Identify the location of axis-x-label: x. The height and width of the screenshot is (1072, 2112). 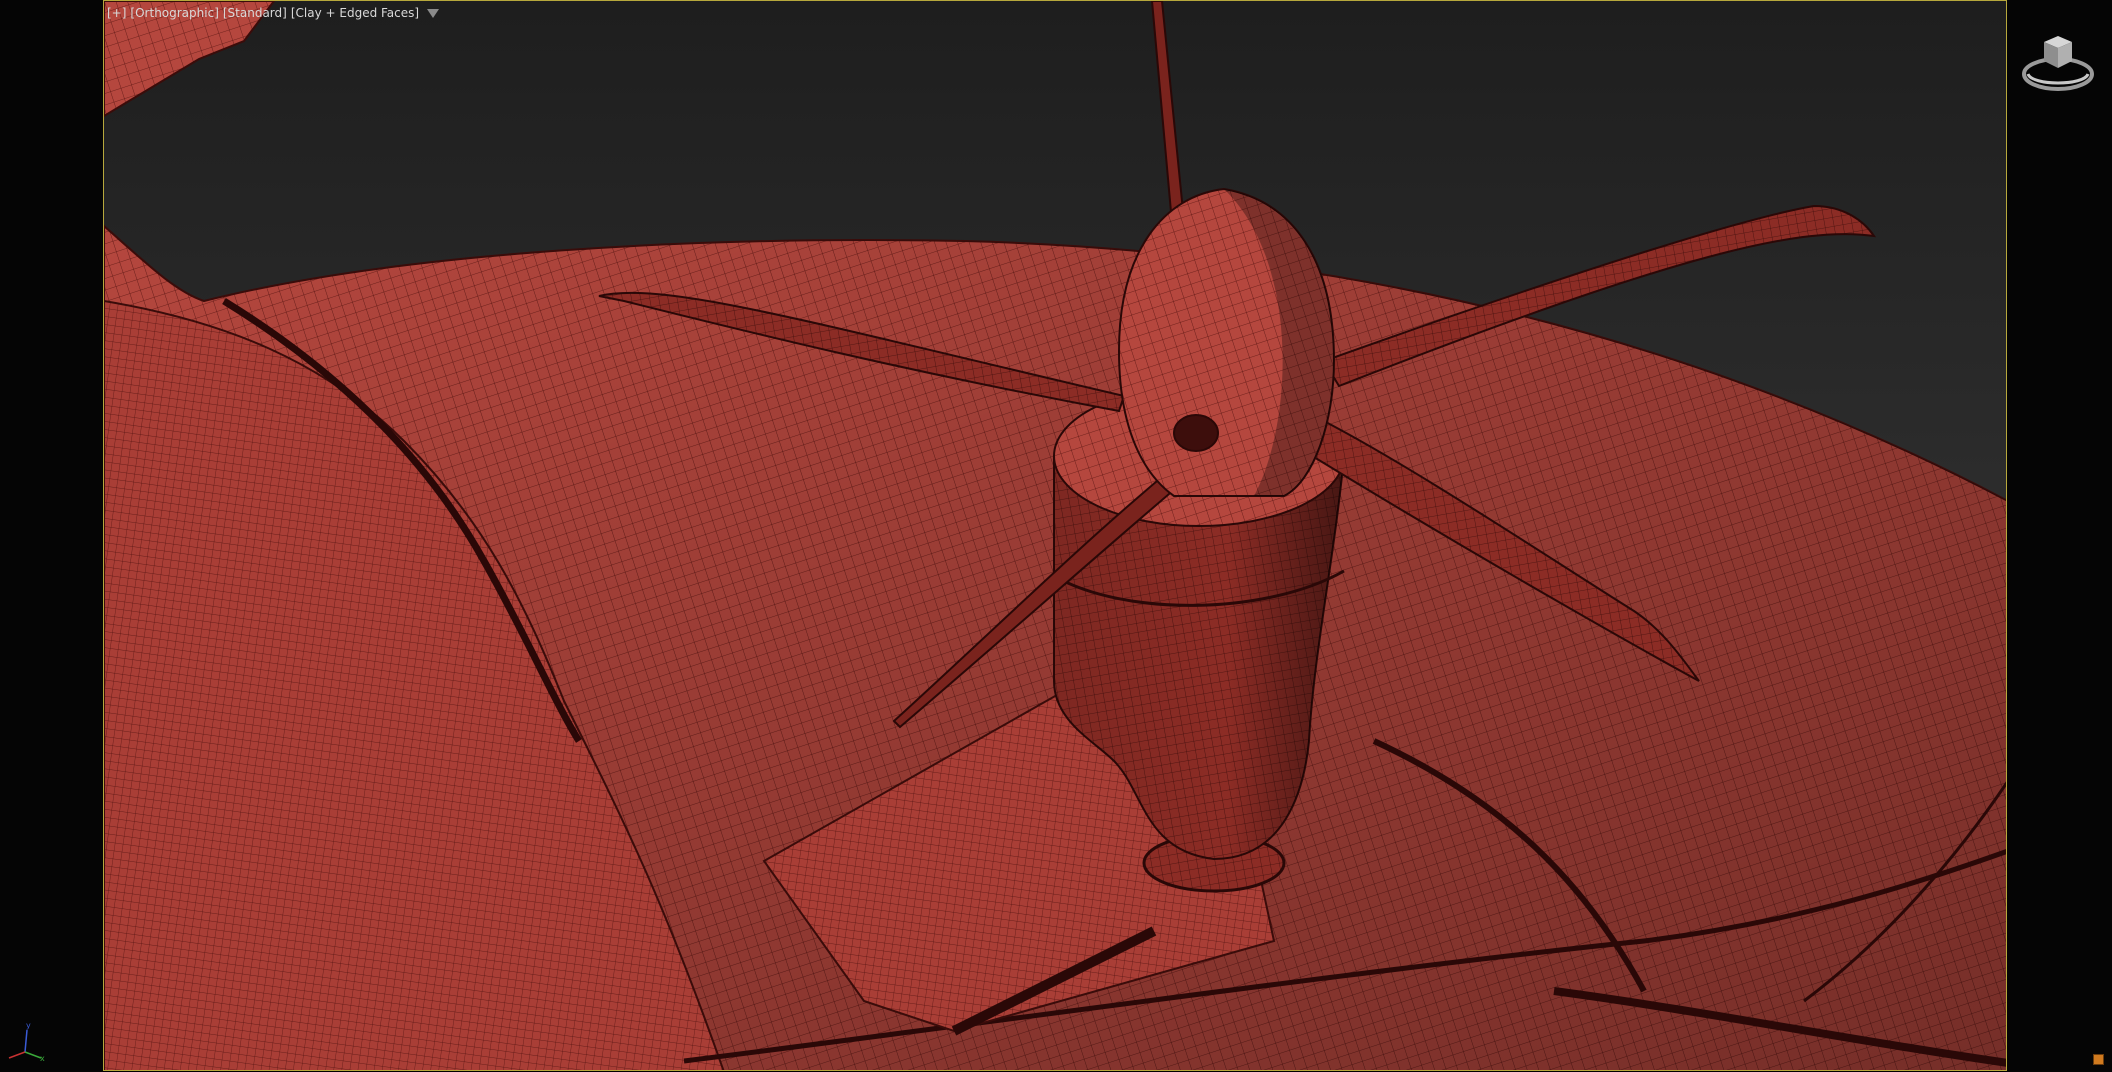
(42, 1058).